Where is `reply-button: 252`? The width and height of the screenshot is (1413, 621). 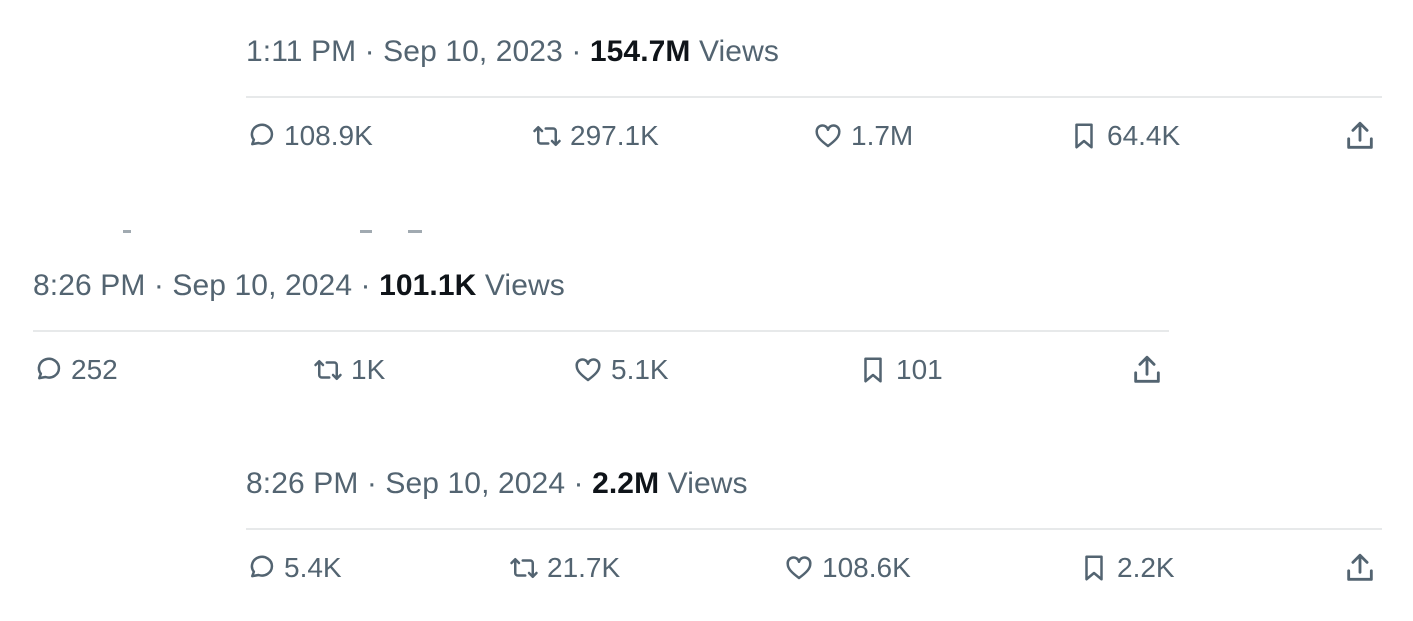 reply-button: 252 is located at coordinates (75, 370).